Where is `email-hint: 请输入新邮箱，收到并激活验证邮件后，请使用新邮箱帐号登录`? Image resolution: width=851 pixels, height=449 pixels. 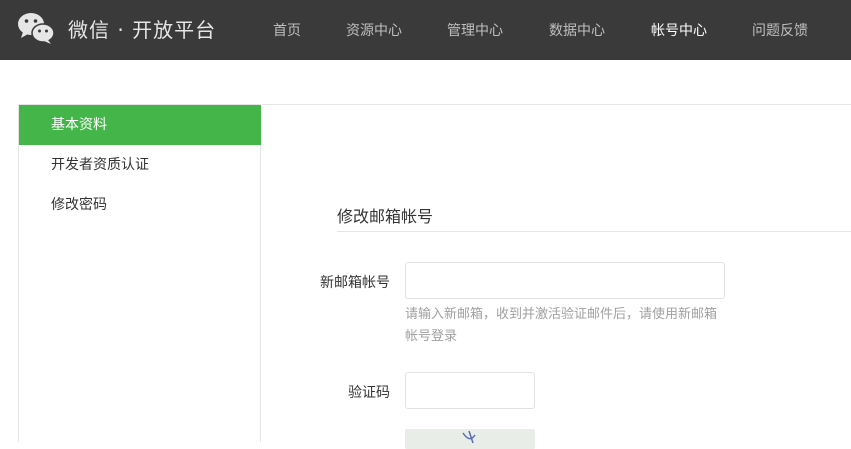 email-hint: 请输入新邮箱，收到并激活验证邮件后，请使用新邮箱帐号登录 is located at coordinates (561, 325).